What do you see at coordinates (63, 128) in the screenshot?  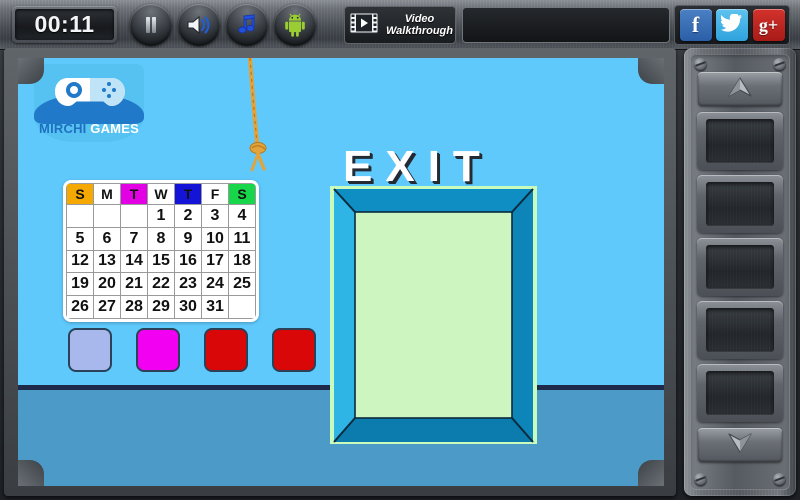 I see `logo-word-1: MIRCHI` at bounding box center [63, 128].